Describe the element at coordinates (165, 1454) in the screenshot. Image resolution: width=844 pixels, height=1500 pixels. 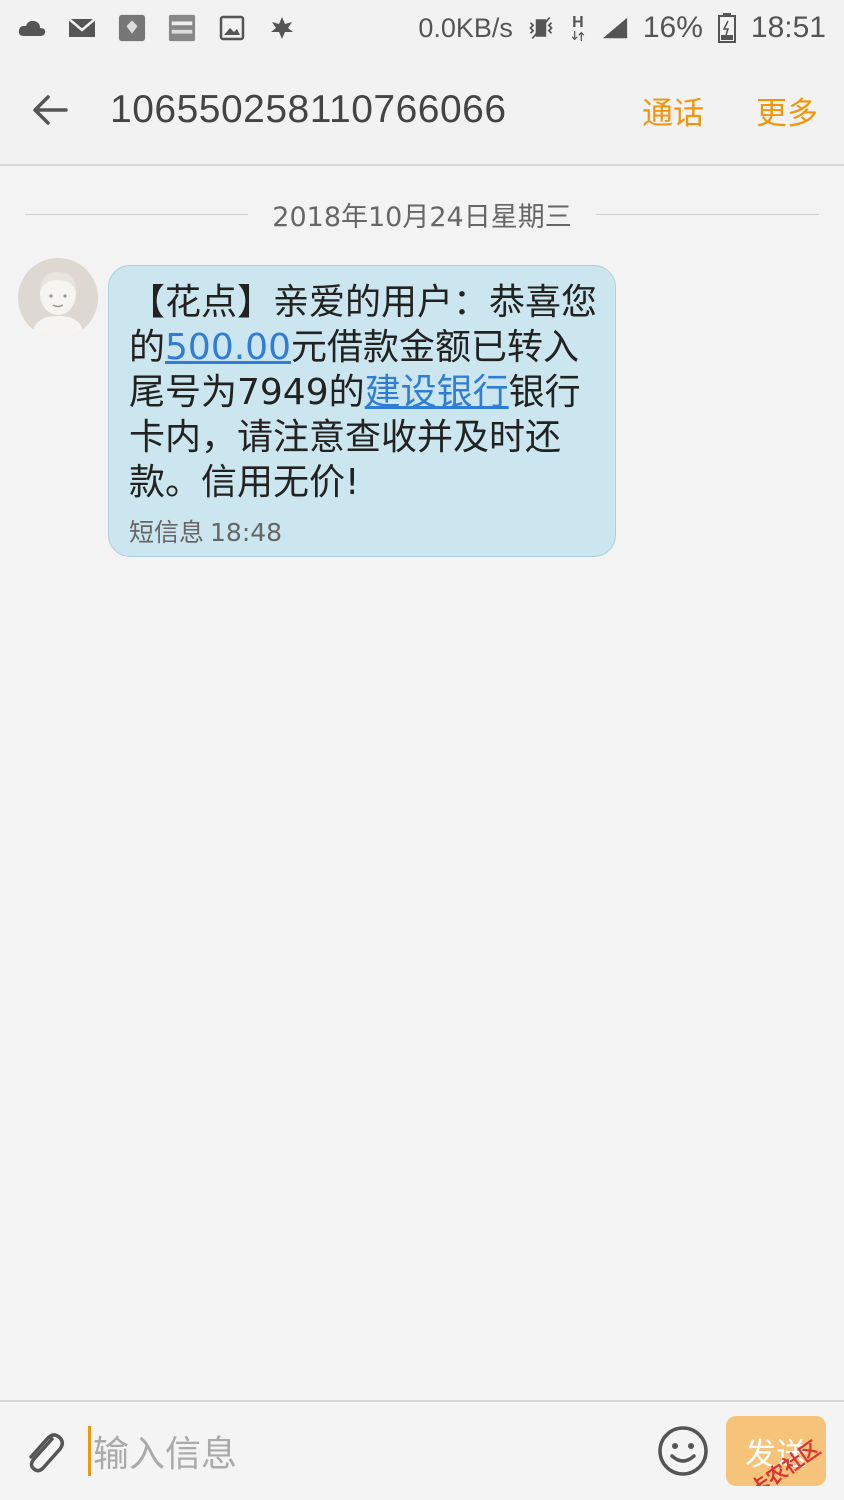
I see `message-input-placeholder: 输入信息` at that location.